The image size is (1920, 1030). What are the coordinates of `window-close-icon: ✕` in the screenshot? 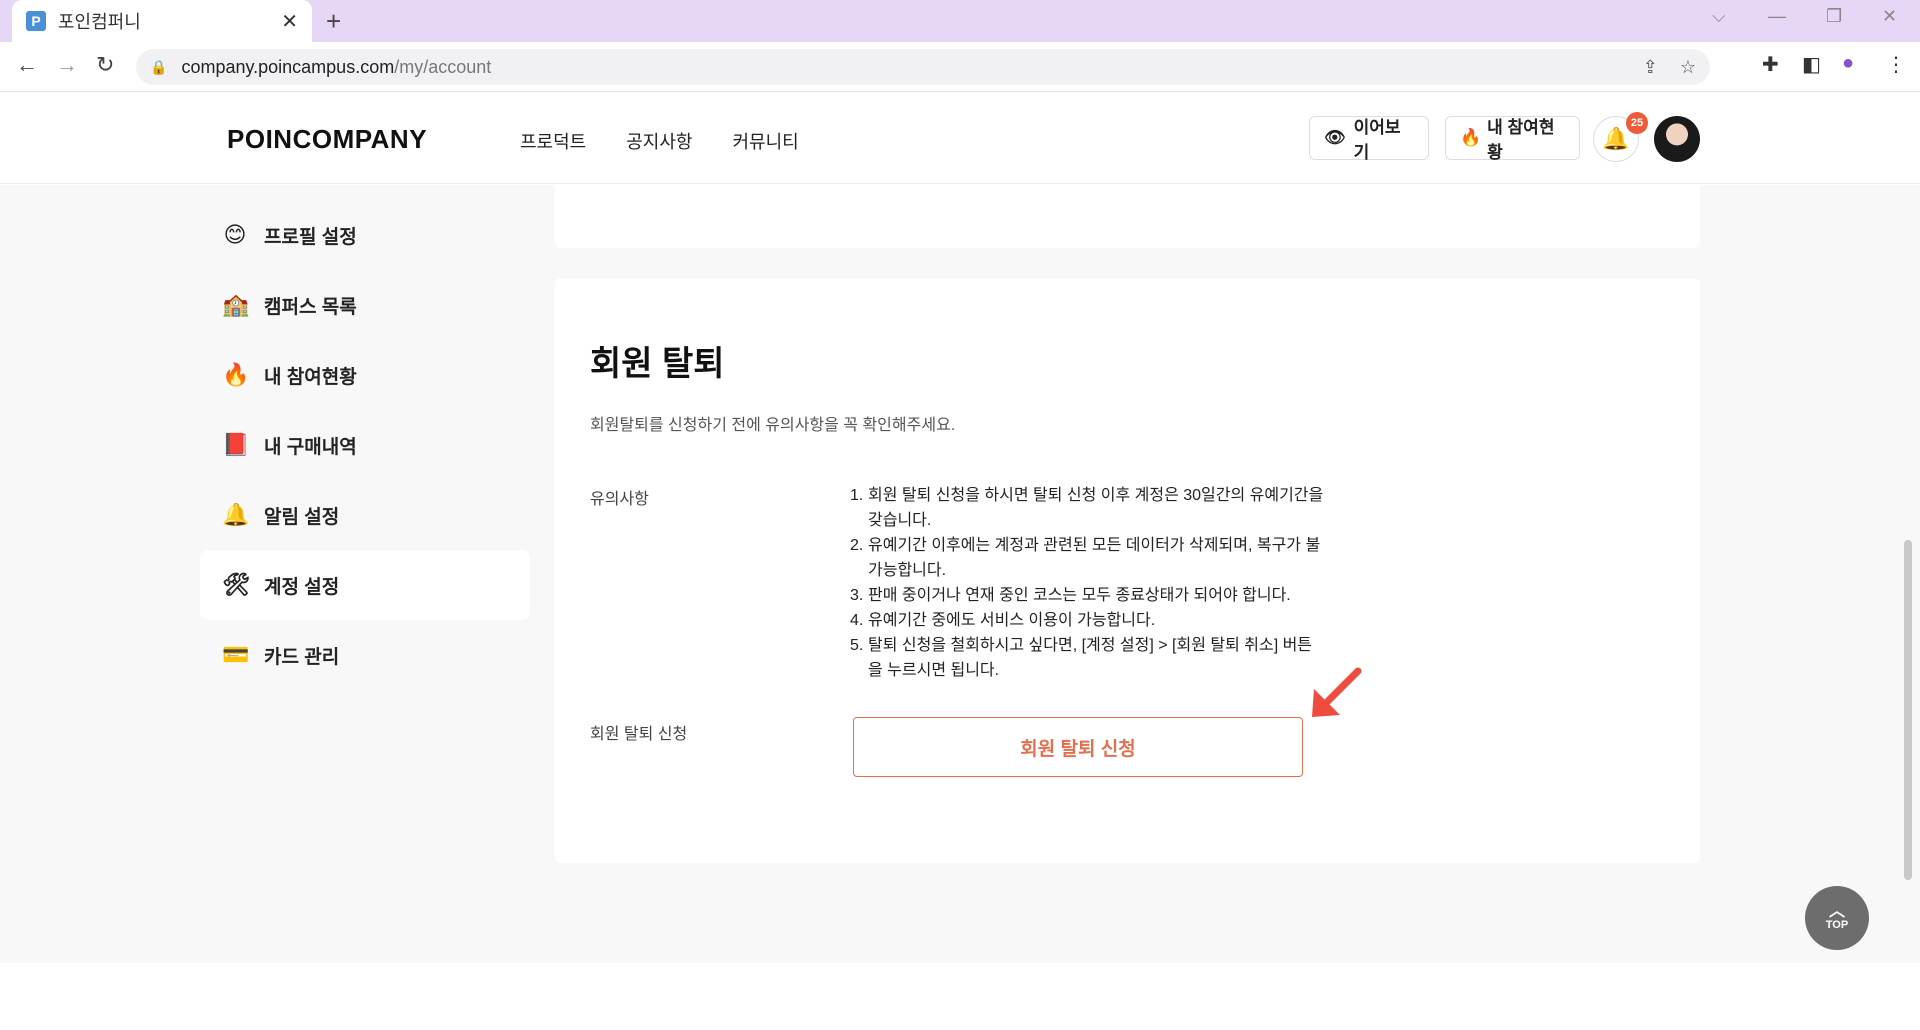 It's located at (1889, 16).